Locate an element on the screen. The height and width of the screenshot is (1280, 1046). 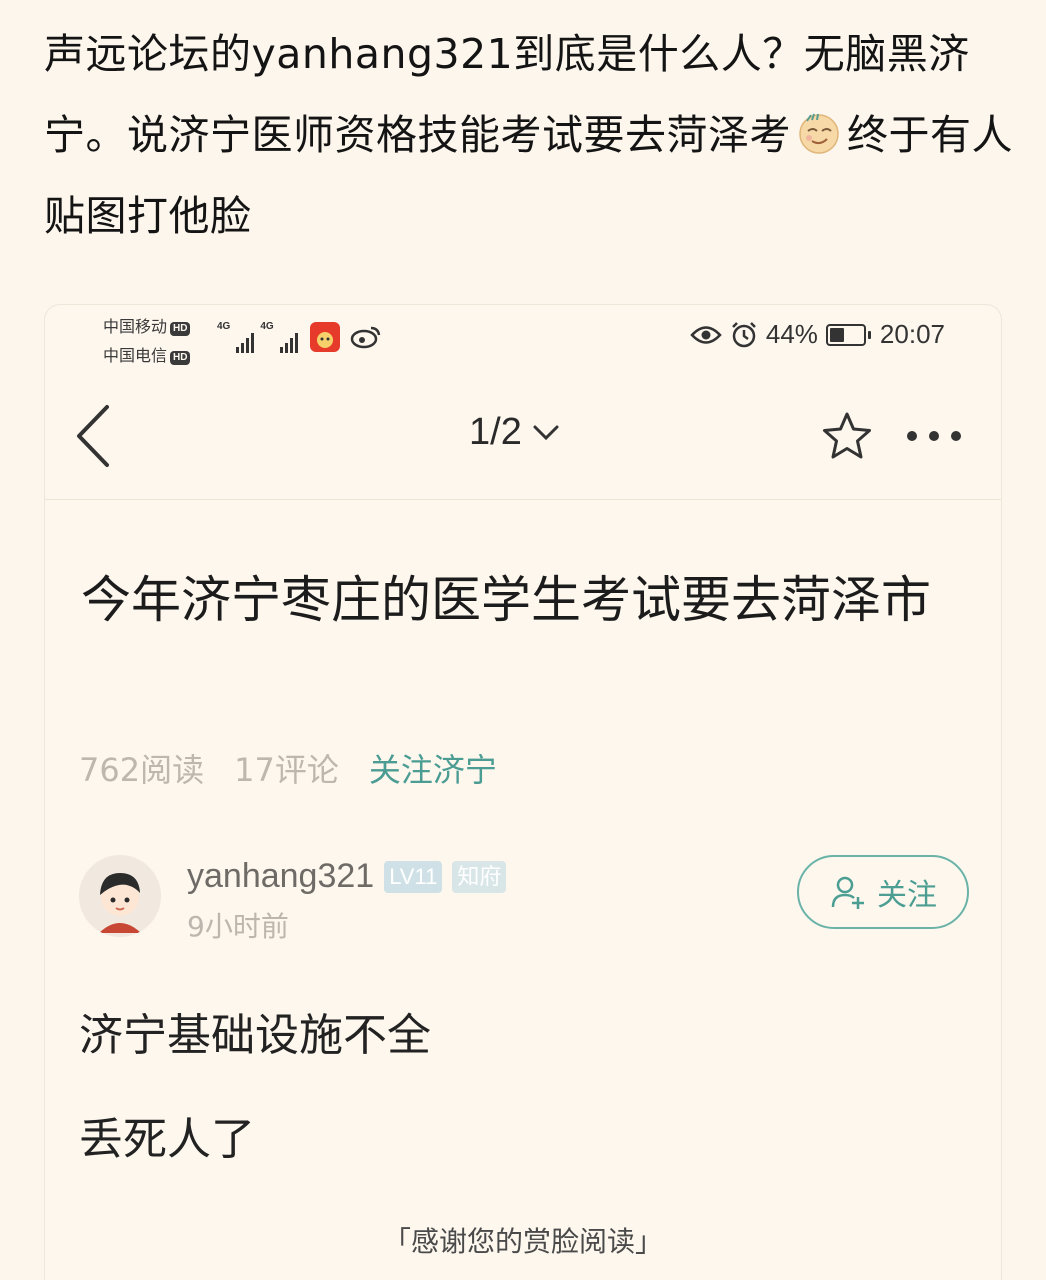
carrier-1: 中国移动 is located at coordinates (135, 327).